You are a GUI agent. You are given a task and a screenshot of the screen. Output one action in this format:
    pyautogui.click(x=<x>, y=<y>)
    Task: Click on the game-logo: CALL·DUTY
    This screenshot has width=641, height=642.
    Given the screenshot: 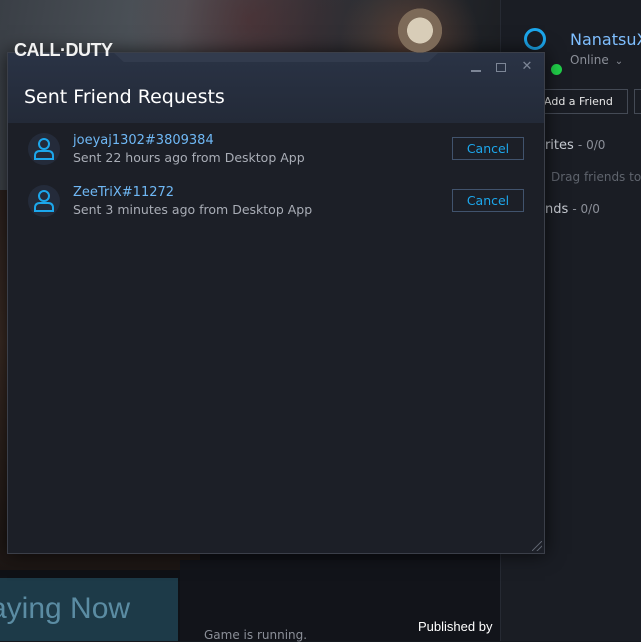 What is the action you would take?
    pyautogui.click(x=63, y=50)
    